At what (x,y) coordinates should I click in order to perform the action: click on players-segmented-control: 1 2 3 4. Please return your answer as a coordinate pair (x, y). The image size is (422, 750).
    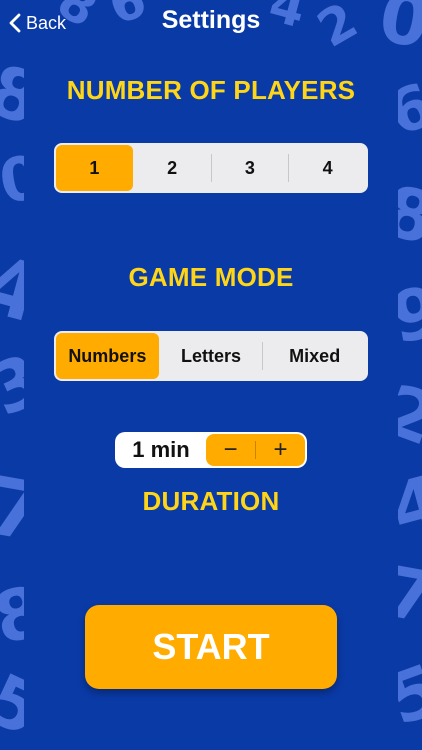
    Looking at the image, I should click on (211, 168).